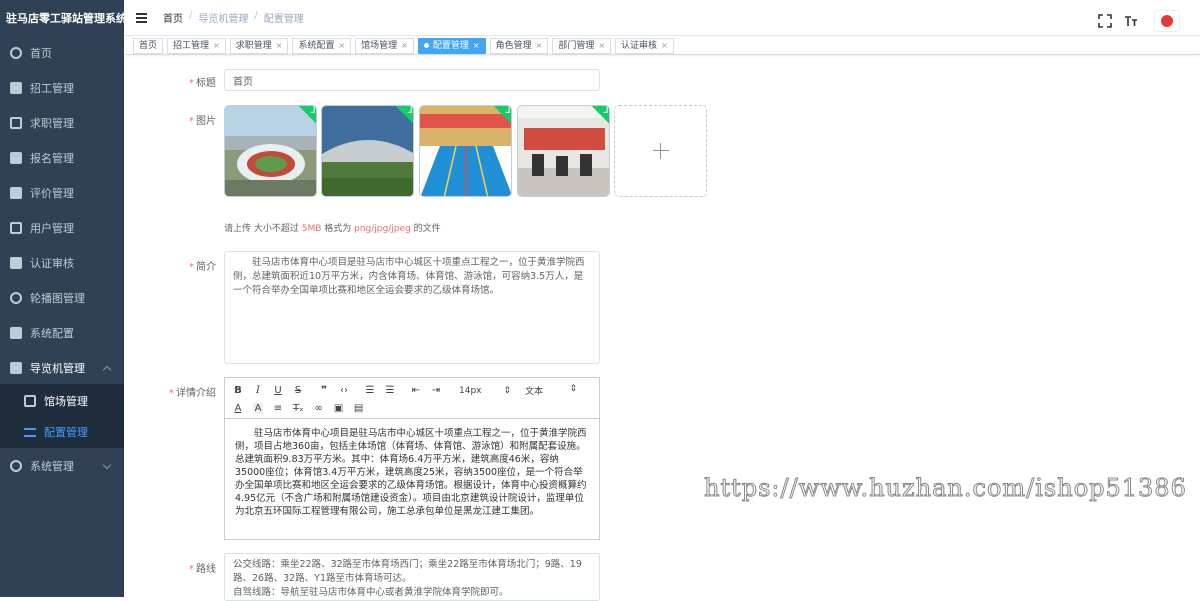 The image size is (1200, 601). I want to click on grid-icon, so click(30, 401).